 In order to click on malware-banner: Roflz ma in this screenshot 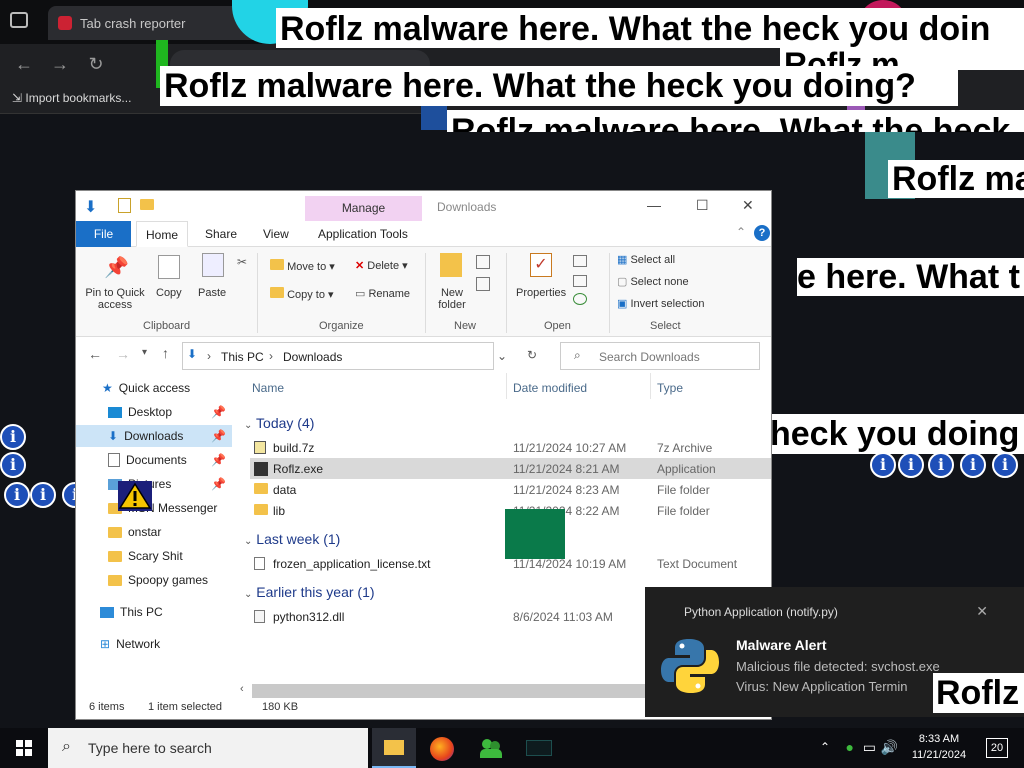, I will do `click(956, 179)`.